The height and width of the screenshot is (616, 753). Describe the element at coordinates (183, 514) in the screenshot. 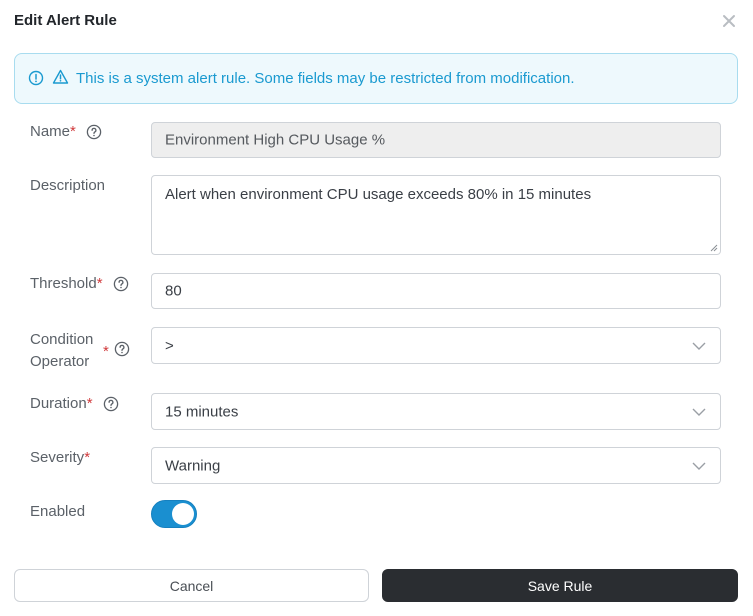

I see `toggle-knob` at that location.